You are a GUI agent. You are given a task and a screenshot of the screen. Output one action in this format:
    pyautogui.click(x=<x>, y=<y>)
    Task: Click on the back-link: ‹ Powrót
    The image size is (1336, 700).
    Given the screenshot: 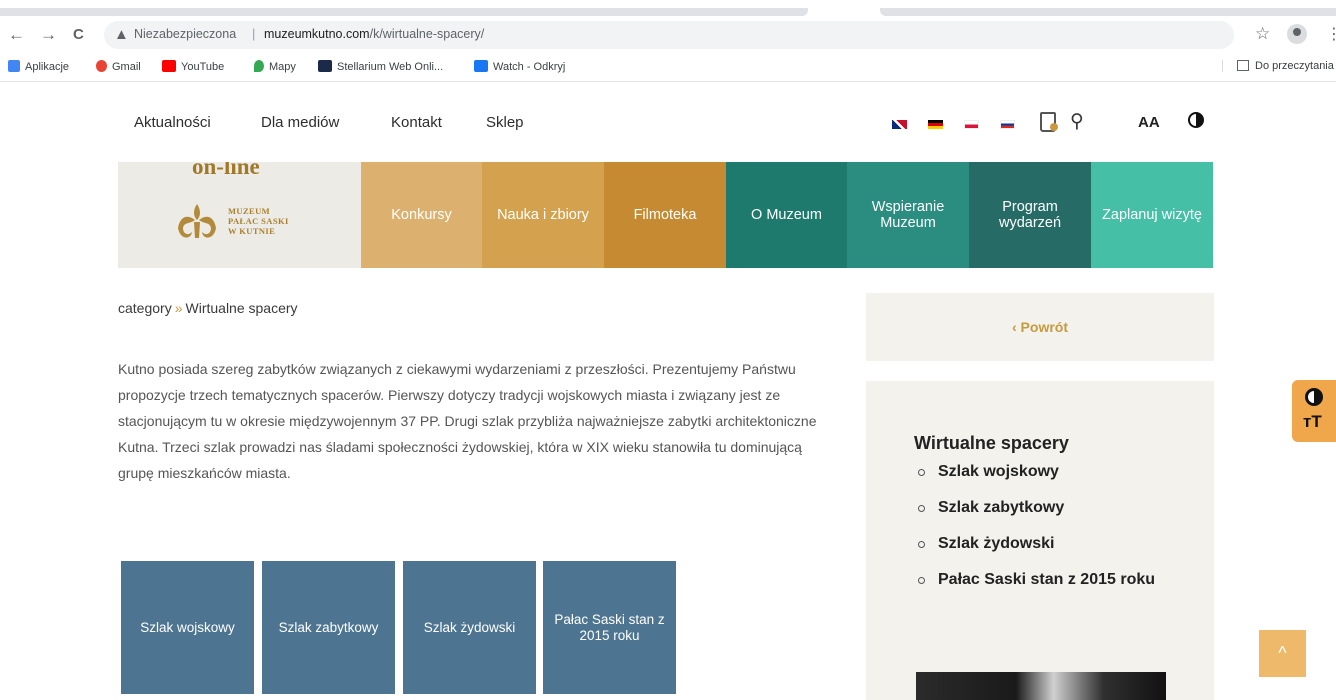 What is the action you would take?
    pyautogui.click(x=1040, y=327)
    